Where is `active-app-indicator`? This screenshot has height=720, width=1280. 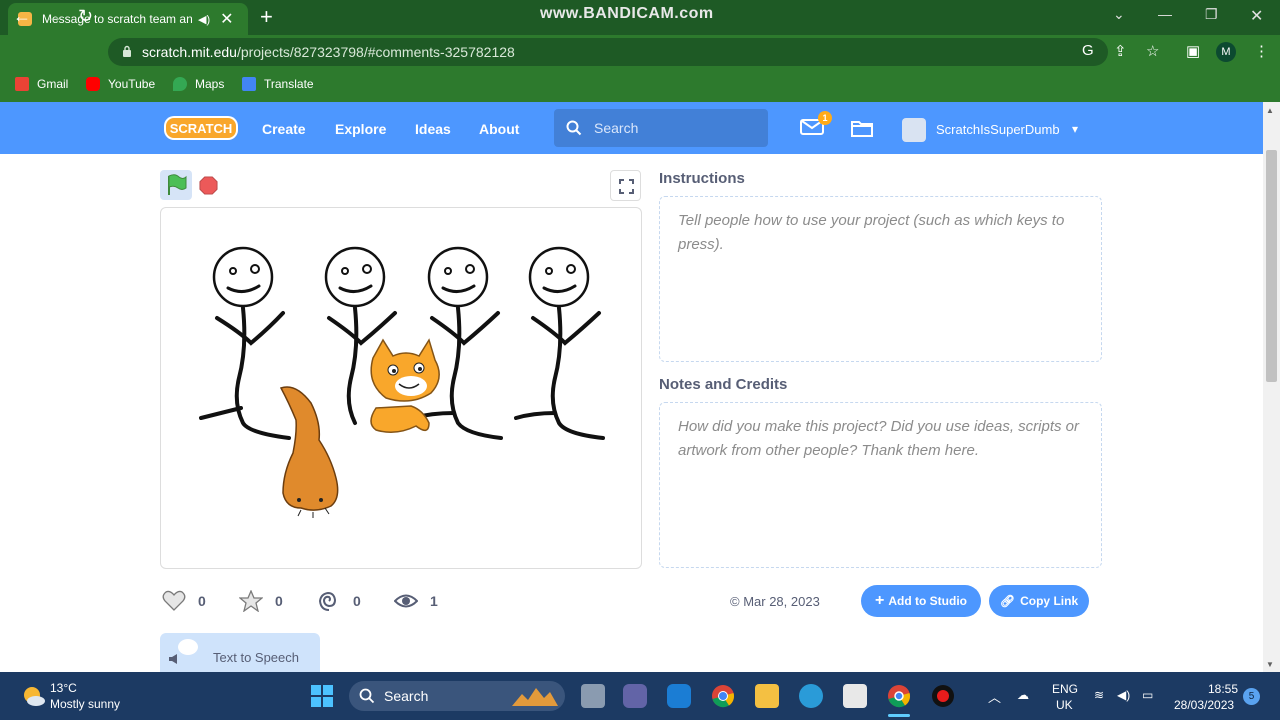 active-app-indicator is located at coordinates (899, 715).